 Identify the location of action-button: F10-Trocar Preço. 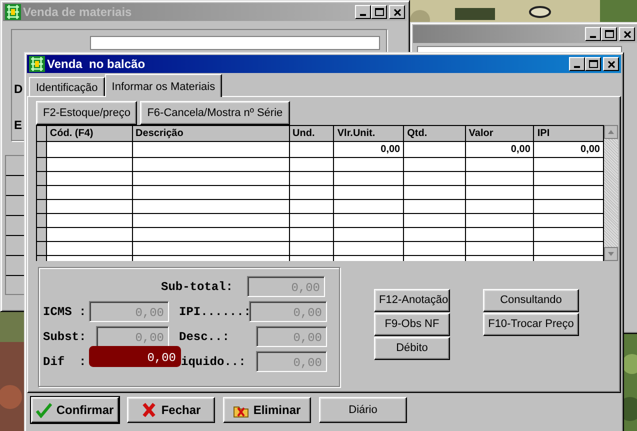
(531, 324).